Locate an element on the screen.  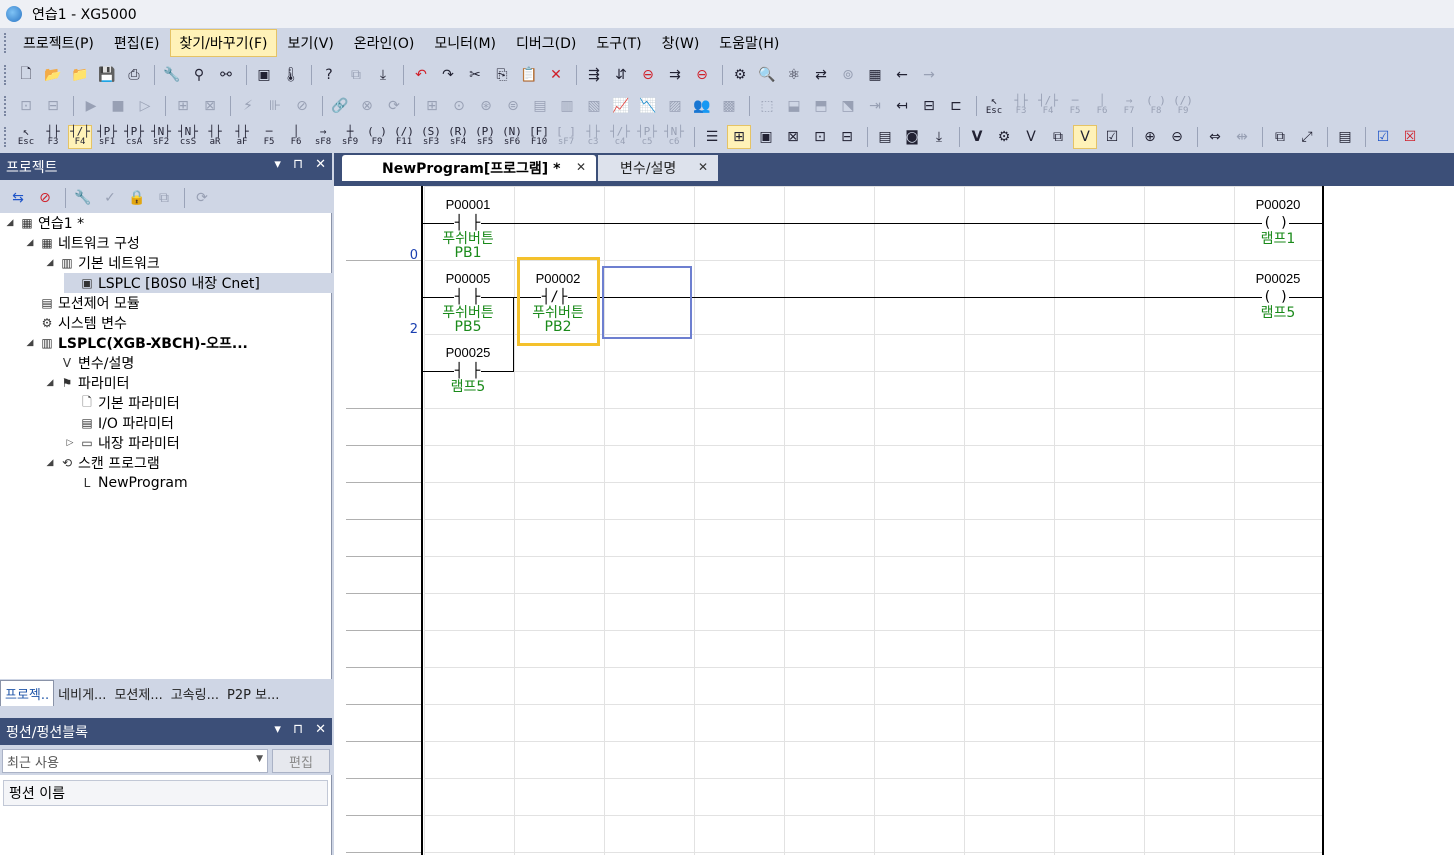
view-full-icon: ⊟ is located at coordinates (847, 137).